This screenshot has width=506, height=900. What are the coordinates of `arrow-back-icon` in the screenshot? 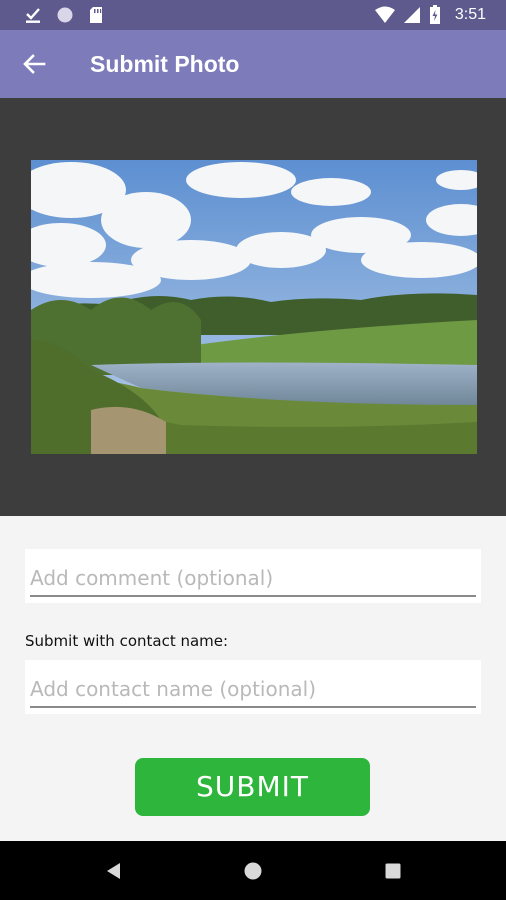 It's located at (34, 64).